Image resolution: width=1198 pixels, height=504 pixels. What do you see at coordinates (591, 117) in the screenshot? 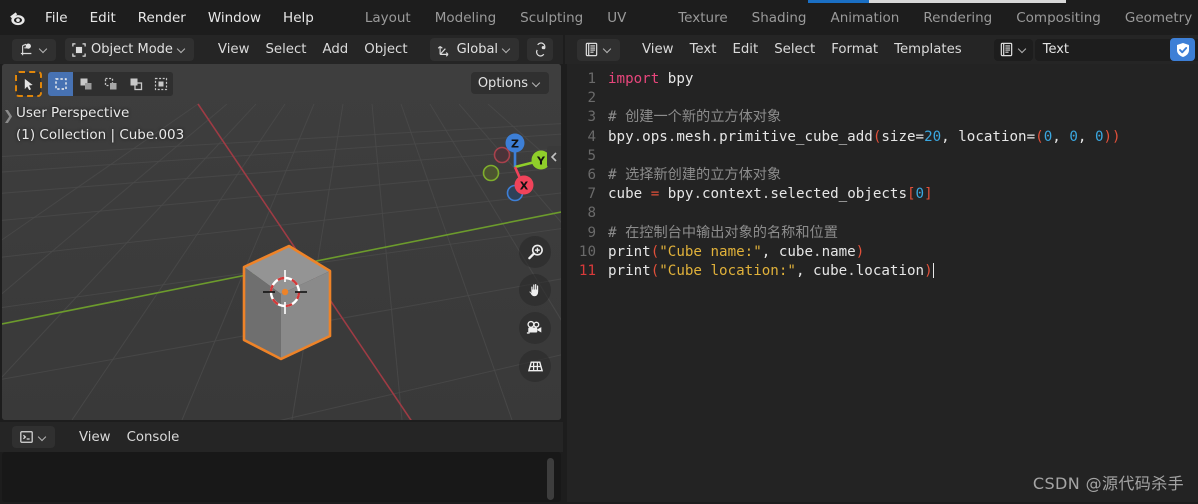
I see `line-number: 3` at bounding box center [591, 117].